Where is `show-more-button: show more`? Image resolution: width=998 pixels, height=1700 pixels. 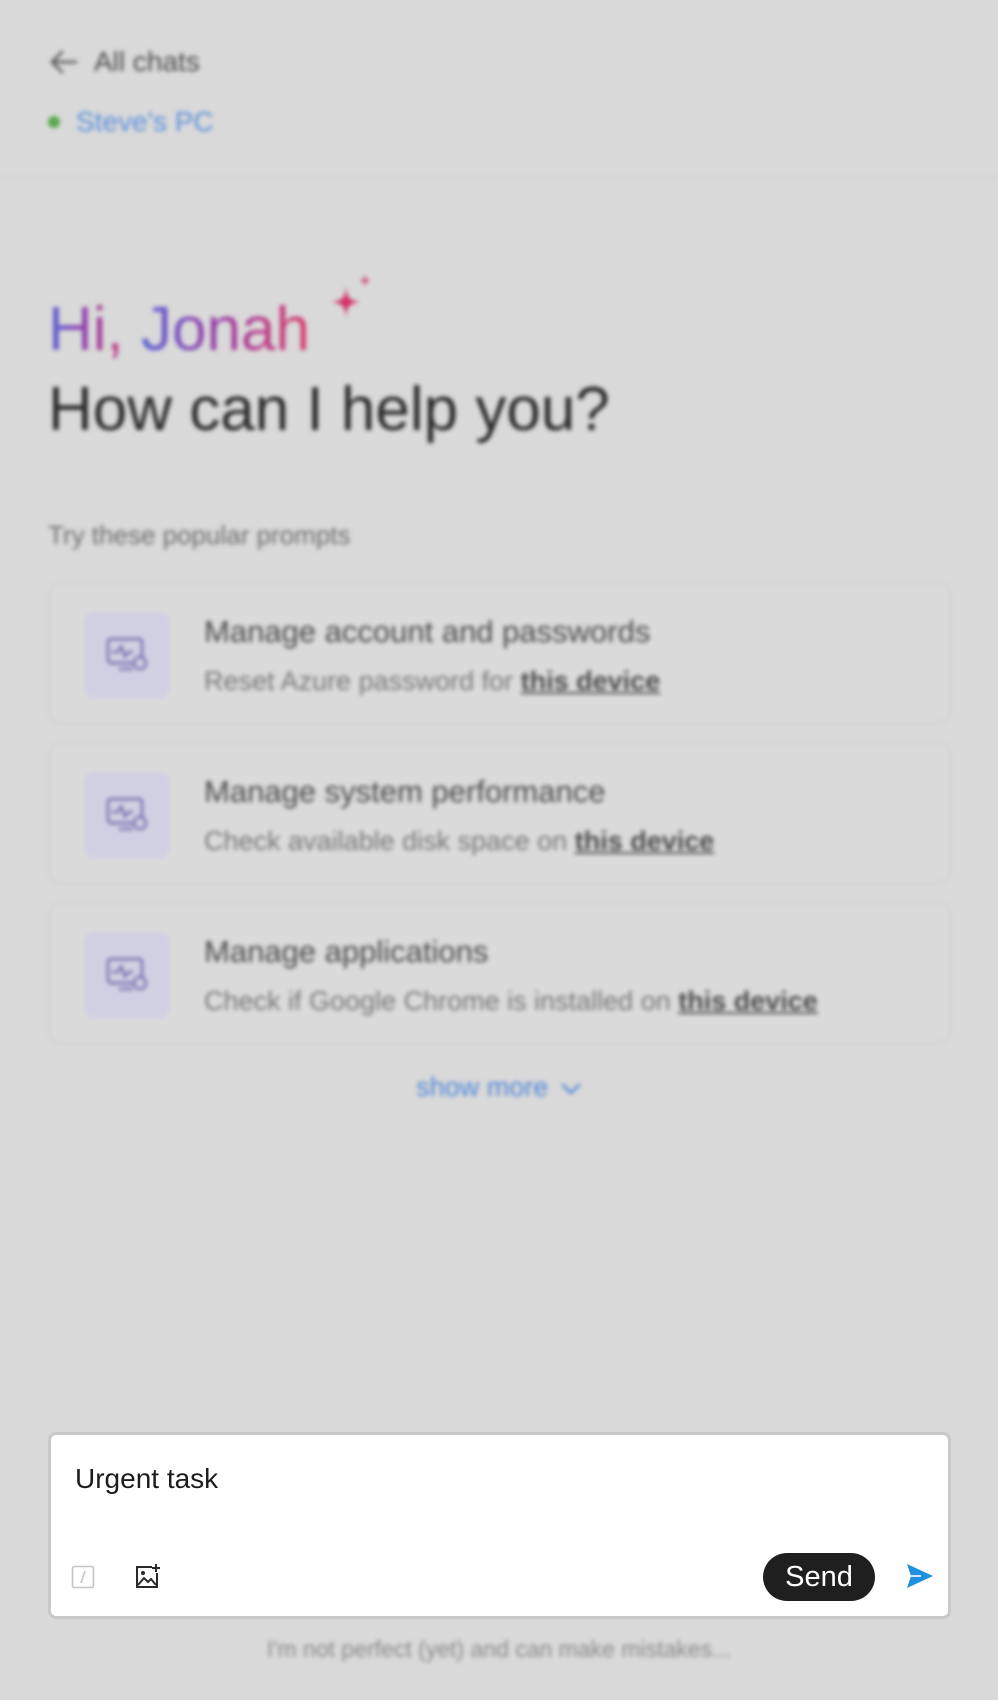 show-more-button: show more is located at coordinates (499, 1087).